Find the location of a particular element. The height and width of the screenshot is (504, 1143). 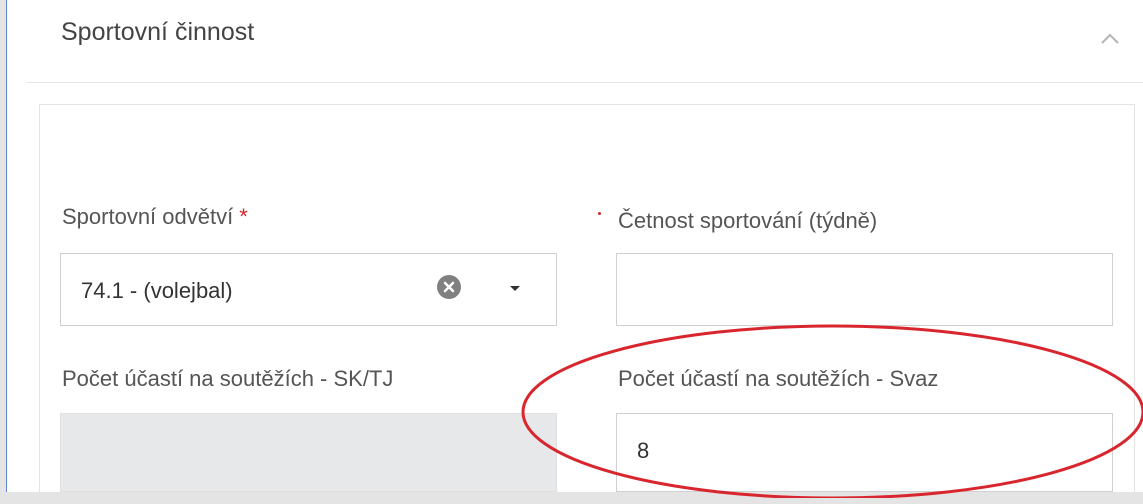

panel-title: Sportovní činnost is located at coordinates (158, 32).